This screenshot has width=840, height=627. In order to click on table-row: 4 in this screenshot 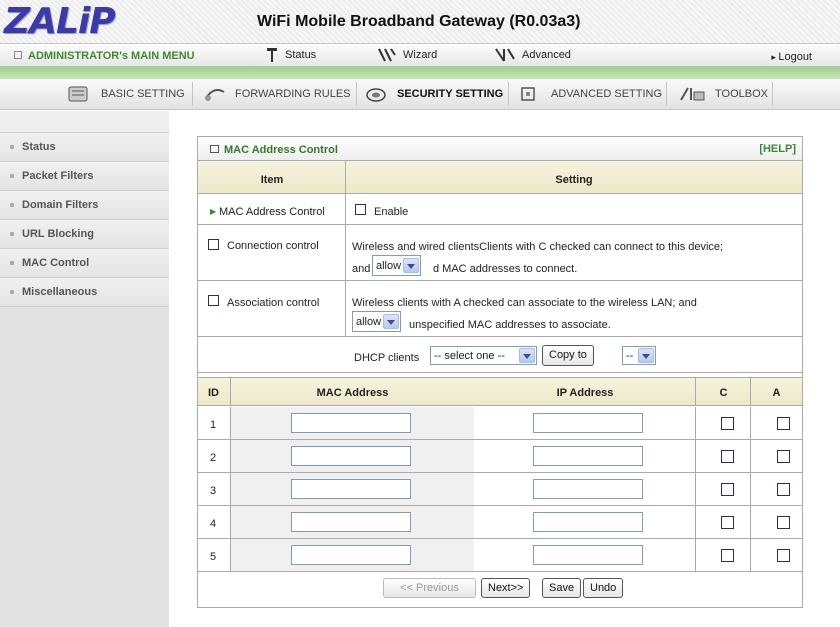, I will do `click(500, 522)`.